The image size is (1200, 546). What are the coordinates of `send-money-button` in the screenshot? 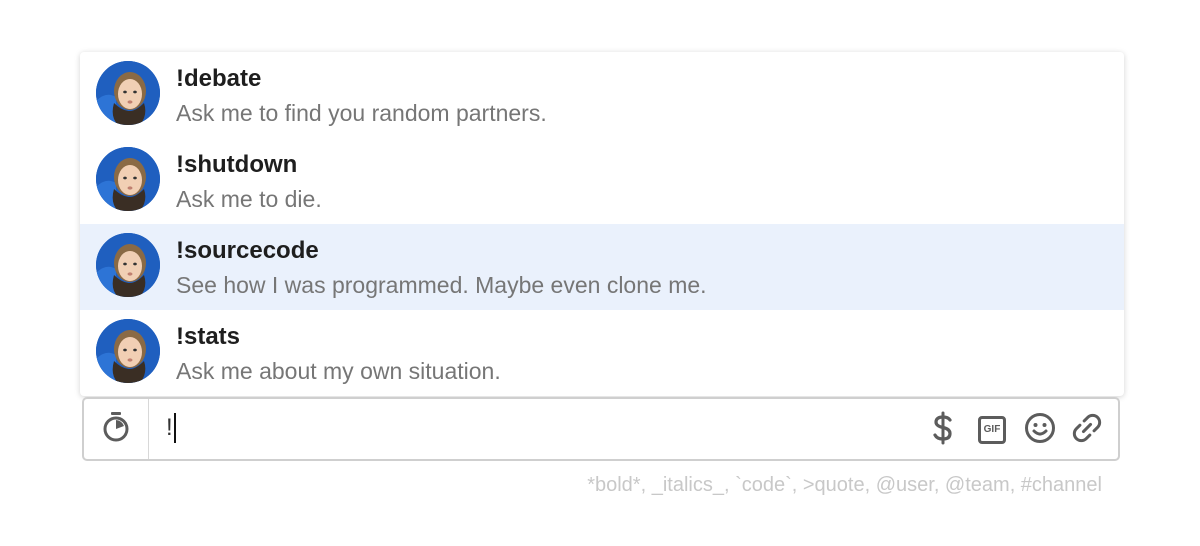 It's located at (943, 430).